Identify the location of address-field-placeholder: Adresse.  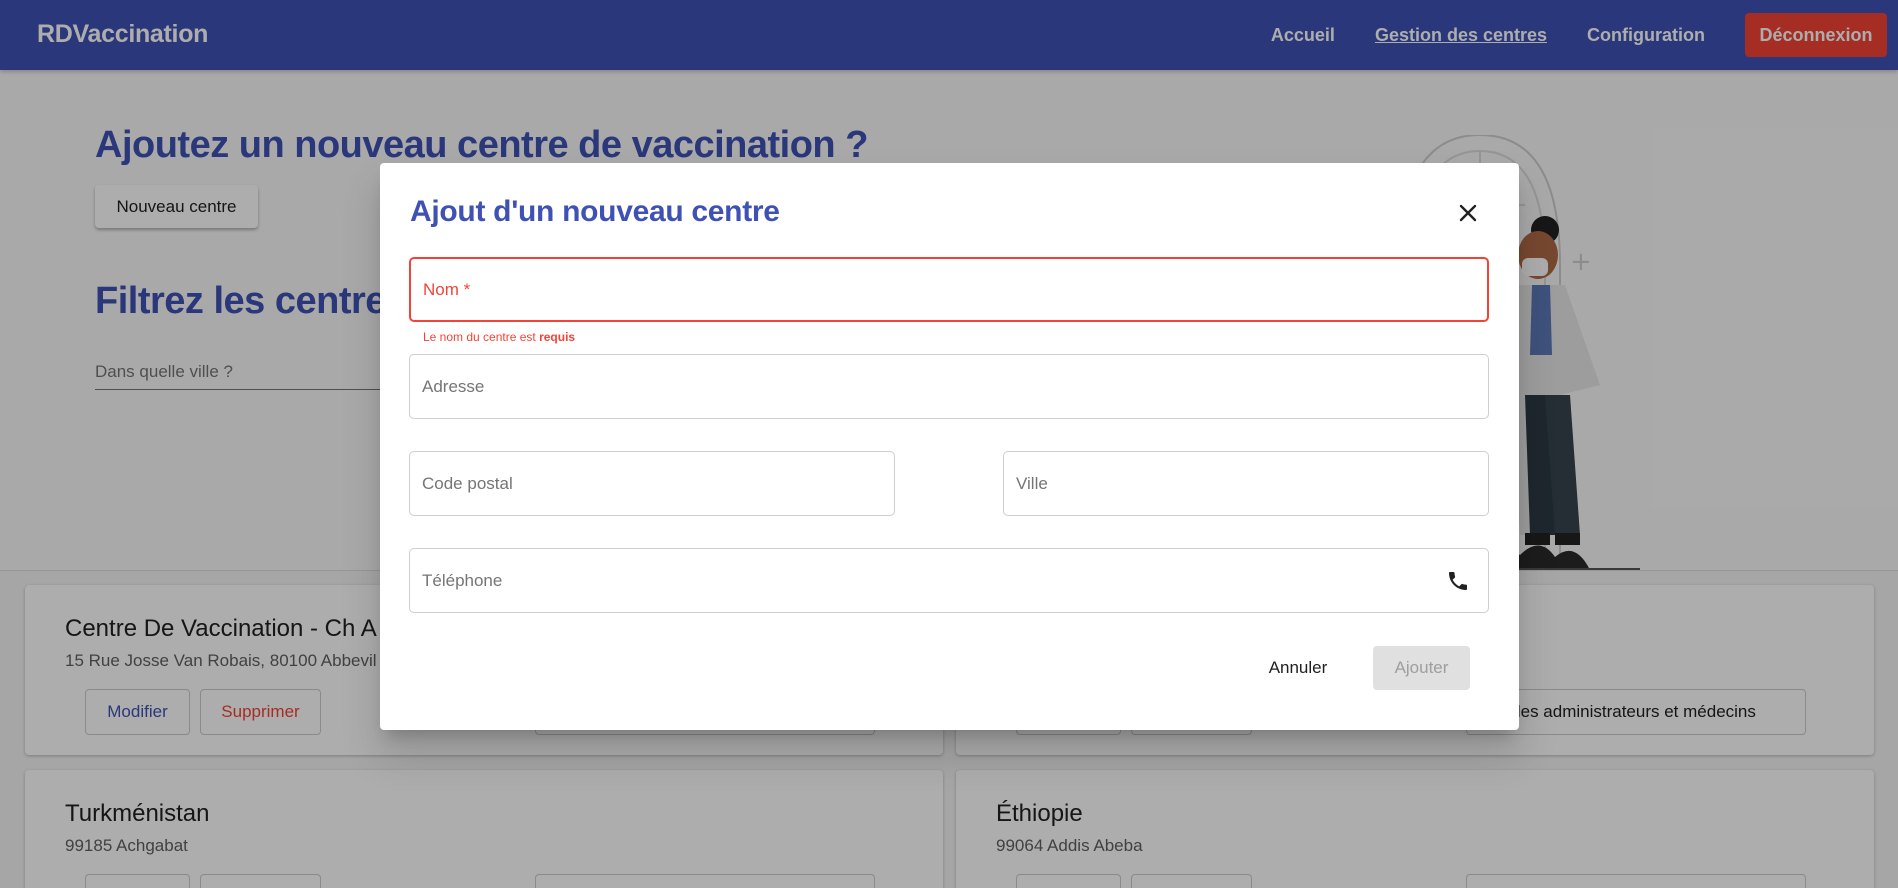
(453, 386).